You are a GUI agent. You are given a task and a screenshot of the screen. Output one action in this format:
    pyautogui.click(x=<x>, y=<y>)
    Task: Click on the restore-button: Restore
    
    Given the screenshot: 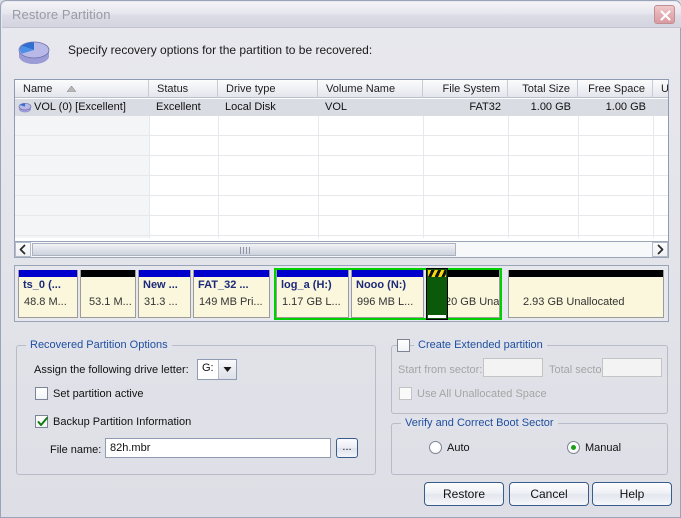 What is the action you would take?
    pyautogui.click(x=464, y=494)
    